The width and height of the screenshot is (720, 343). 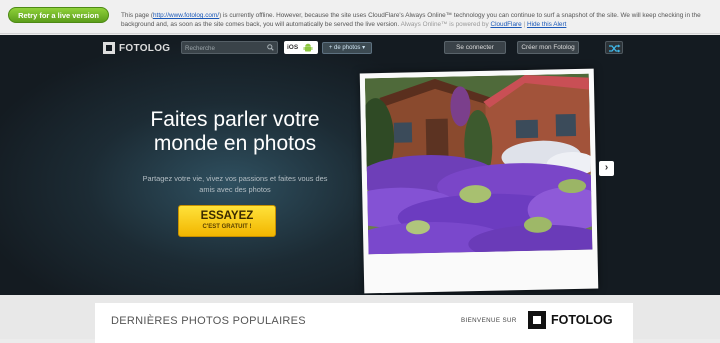 What do you see at coordinates (235, 131) in the screenshot?
I see `hero-headline: Faites parler votre monde en photos` at bounding box center [235, 131].